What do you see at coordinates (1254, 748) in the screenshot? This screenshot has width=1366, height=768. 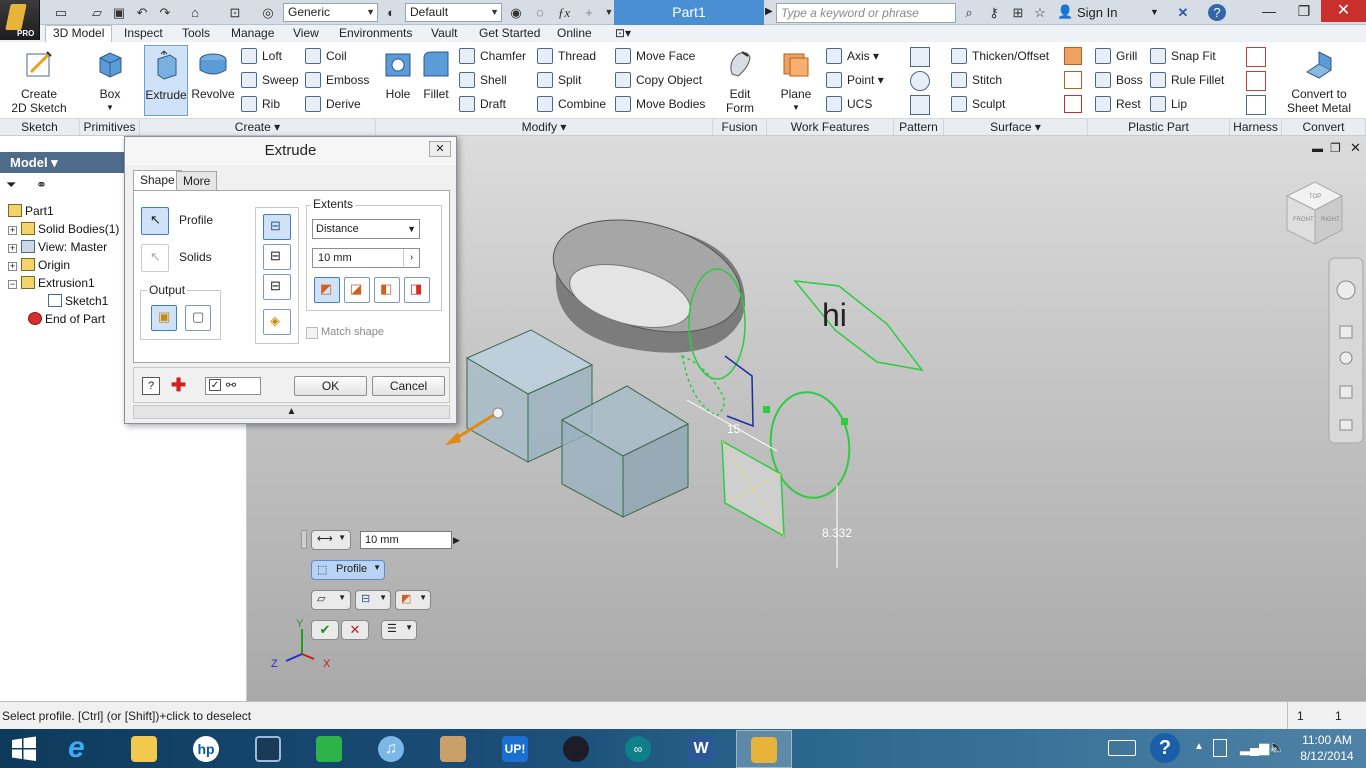 I see `signal-icon: ▂▄▆` at bounding box center [1254, 748].